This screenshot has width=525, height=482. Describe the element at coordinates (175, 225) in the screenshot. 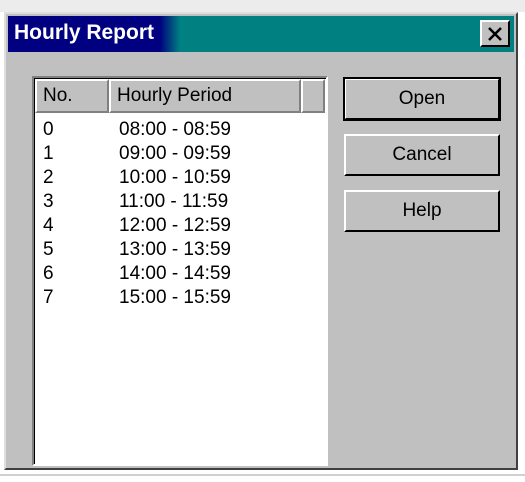

I see `row-period: 12:00 - 12:59` at that location.